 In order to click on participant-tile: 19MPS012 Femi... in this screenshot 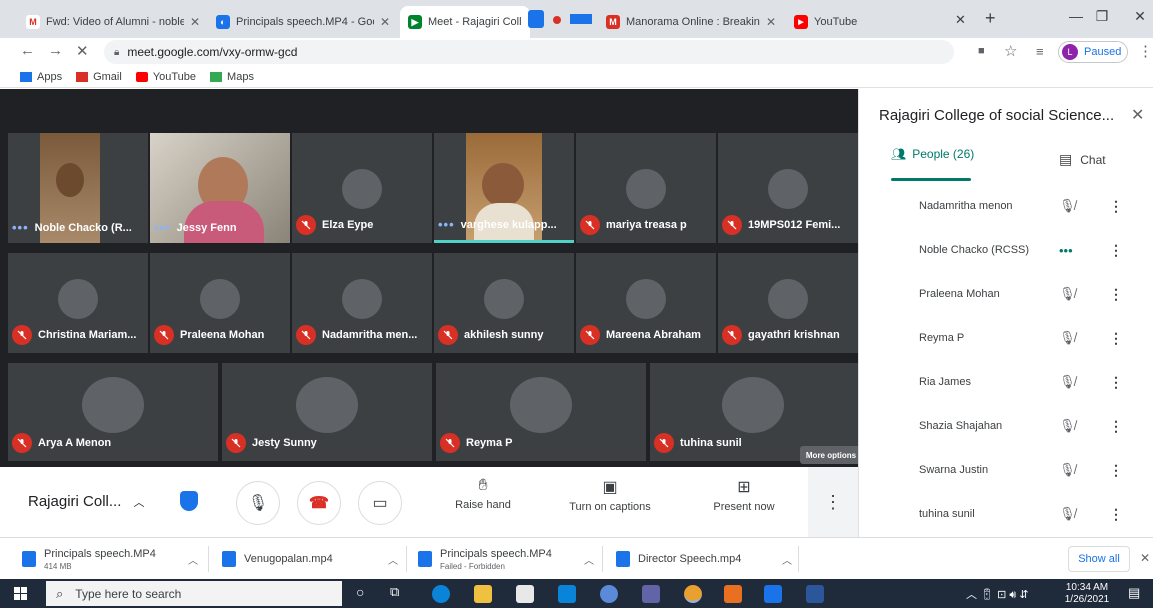, I will do `click(788, 188)`.